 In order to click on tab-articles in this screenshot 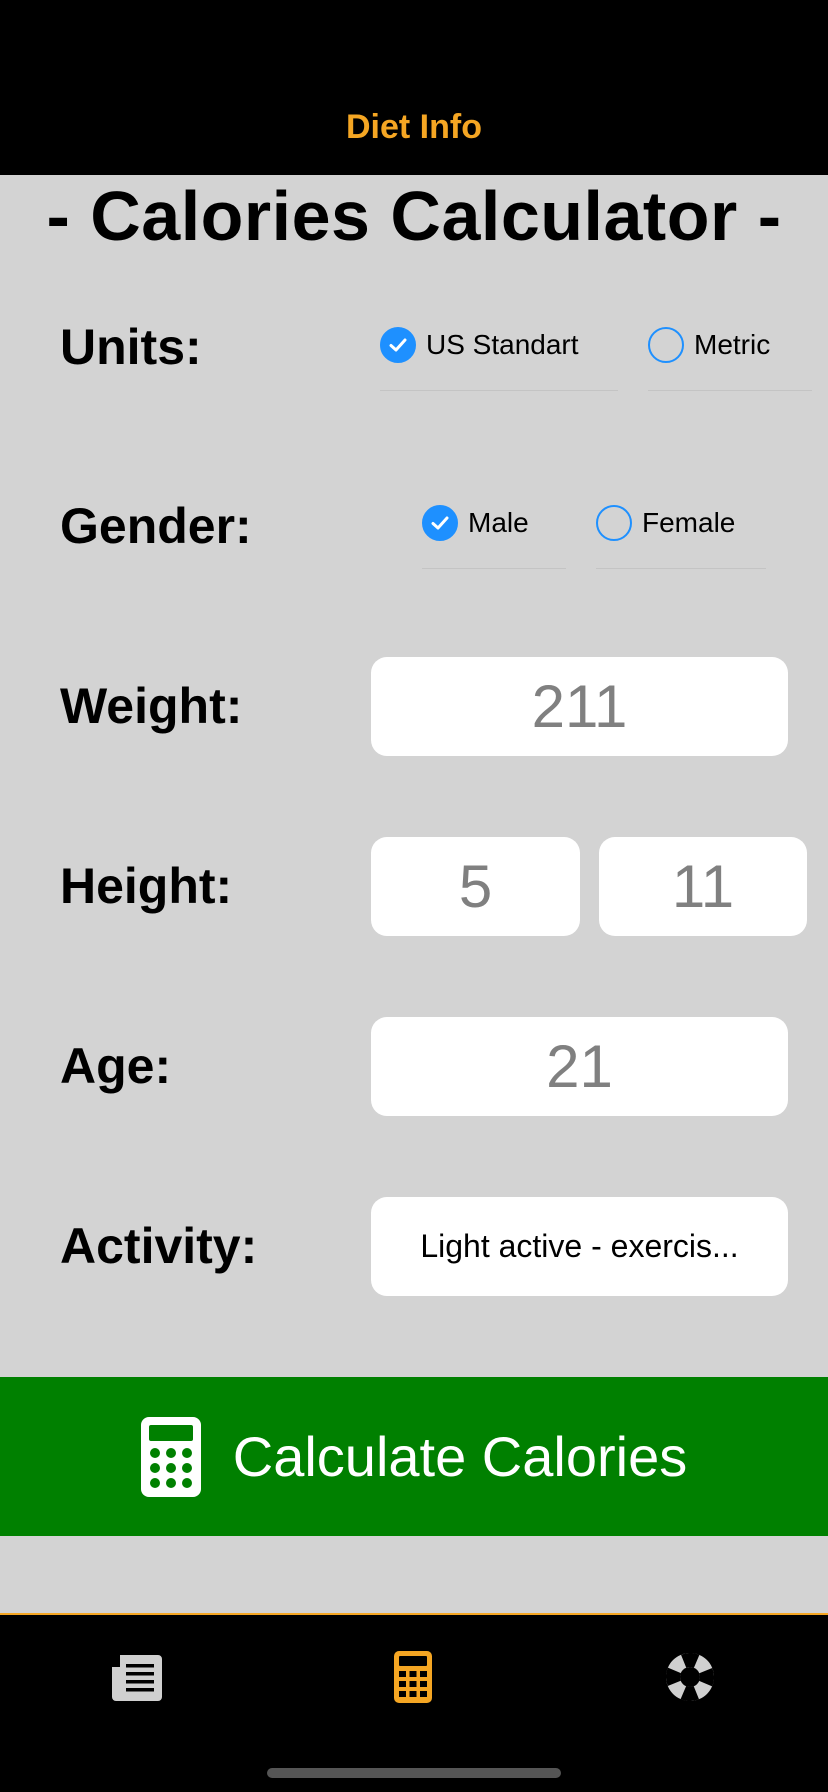, I will do `click(140, 1681)`.